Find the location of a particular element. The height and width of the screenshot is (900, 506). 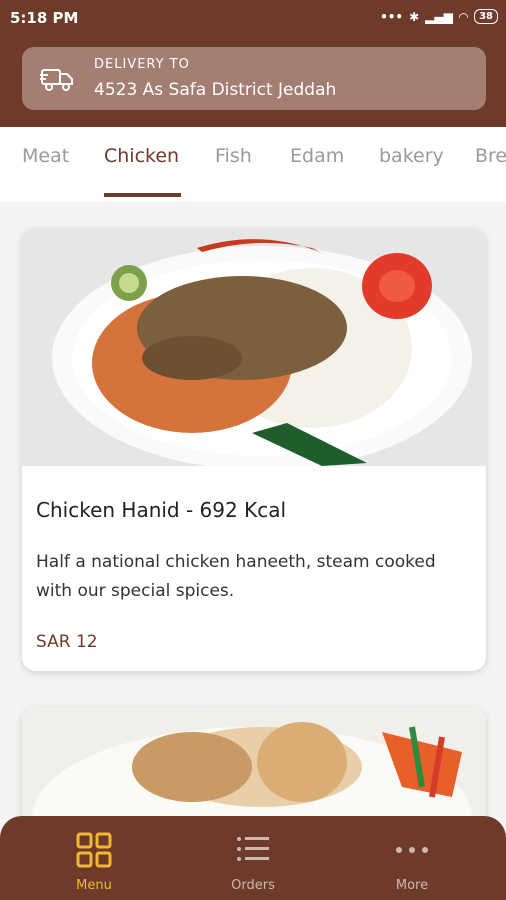

tab-chicken: Chicken is located at coordinates (141, 156).